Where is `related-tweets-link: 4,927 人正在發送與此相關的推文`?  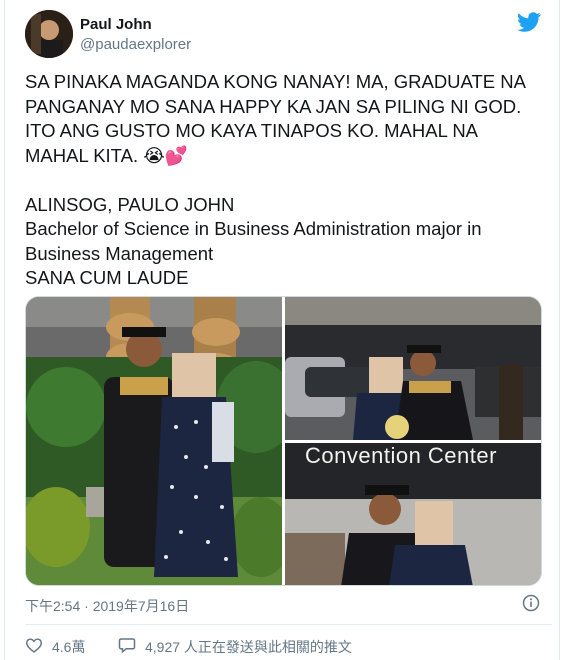 related-tweets-link: 4,927 人正在發送與此相關的推文 is located at coordinates (248, 647).